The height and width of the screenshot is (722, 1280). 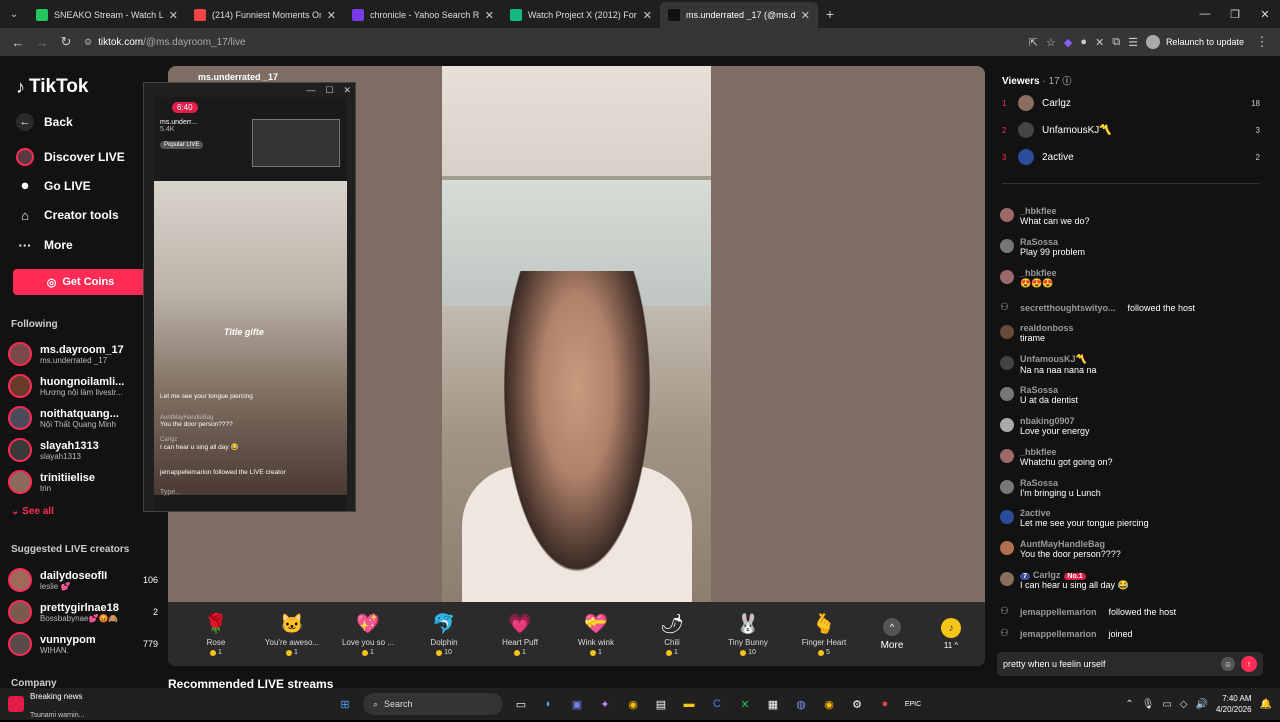 What do you see at coordinates (1131, 247) in the screenshot?
I see `chat-message: RaSossa Play 99 problem` at bounding box center [1131, 247].